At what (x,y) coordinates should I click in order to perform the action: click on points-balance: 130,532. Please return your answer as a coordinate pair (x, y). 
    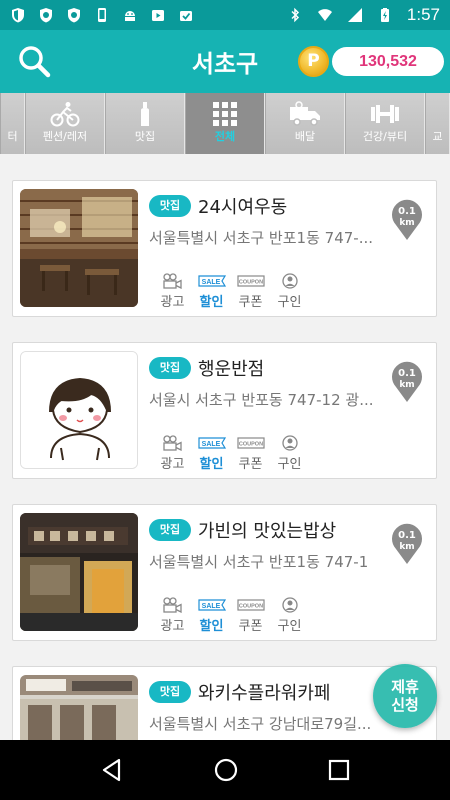
    Looking at the image, I should click on (388, 61).